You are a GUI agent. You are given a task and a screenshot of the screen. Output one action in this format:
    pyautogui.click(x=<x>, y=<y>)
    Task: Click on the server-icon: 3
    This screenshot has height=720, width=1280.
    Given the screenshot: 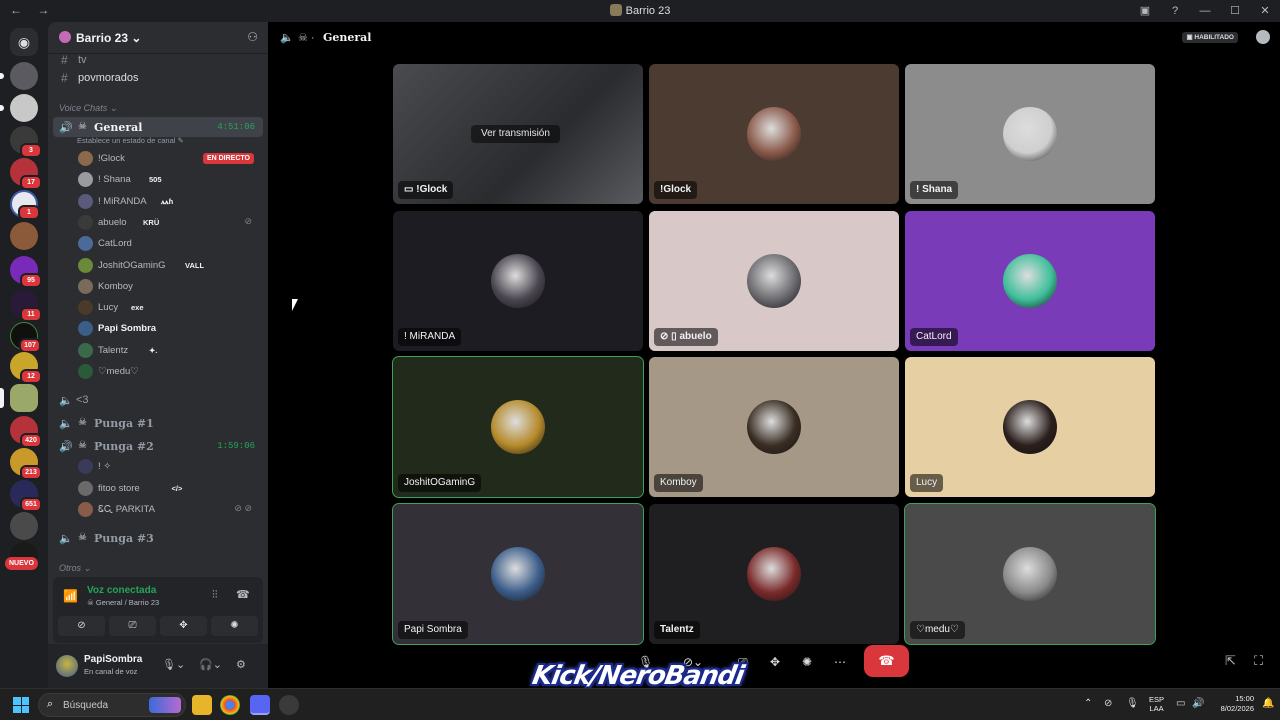 What is the action you would take?
    pyautogui.click(x=26, y=142)
    